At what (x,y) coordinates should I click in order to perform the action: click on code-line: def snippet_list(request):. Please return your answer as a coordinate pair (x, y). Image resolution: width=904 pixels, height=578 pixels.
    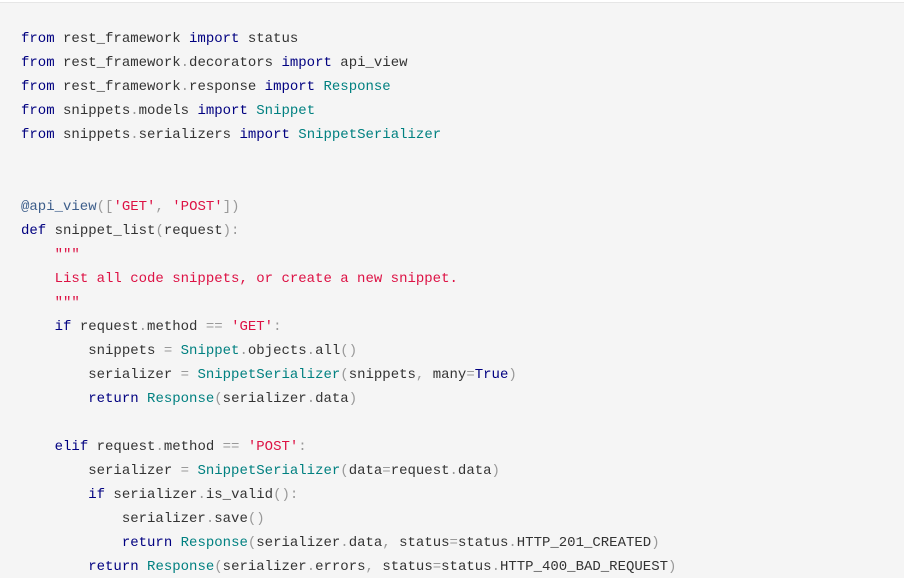
    Looking at the image, I should click on (348, 231).